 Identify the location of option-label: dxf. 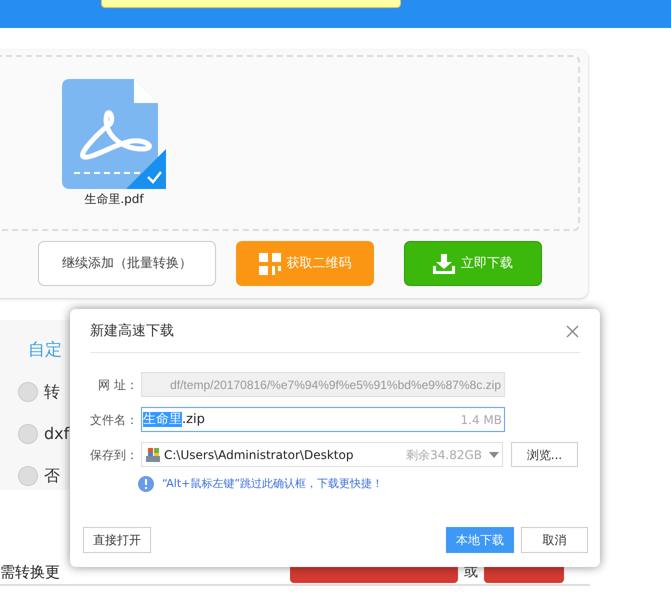
(57, 433).